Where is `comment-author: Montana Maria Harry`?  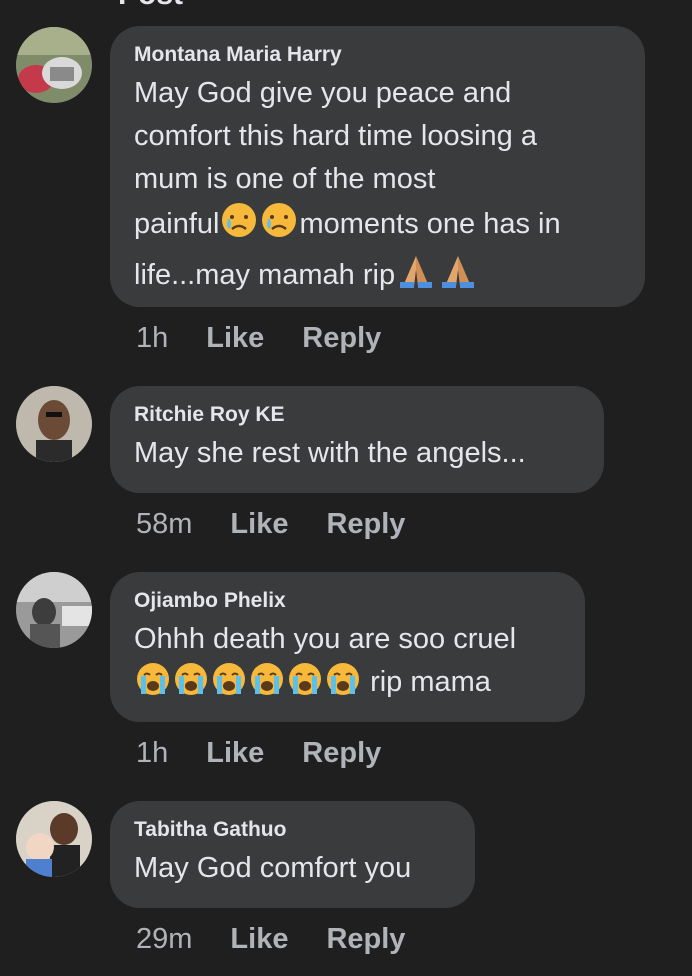 comment-author: Montana Maria Harry is located at coordinates (376, 55).